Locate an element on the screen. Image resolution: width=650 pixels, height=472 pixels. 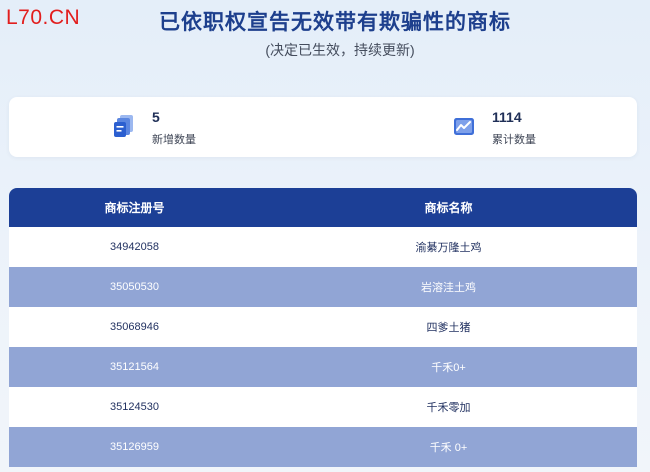
table-row: 35124530 千禾零加 is located at coordinates (323, 407).